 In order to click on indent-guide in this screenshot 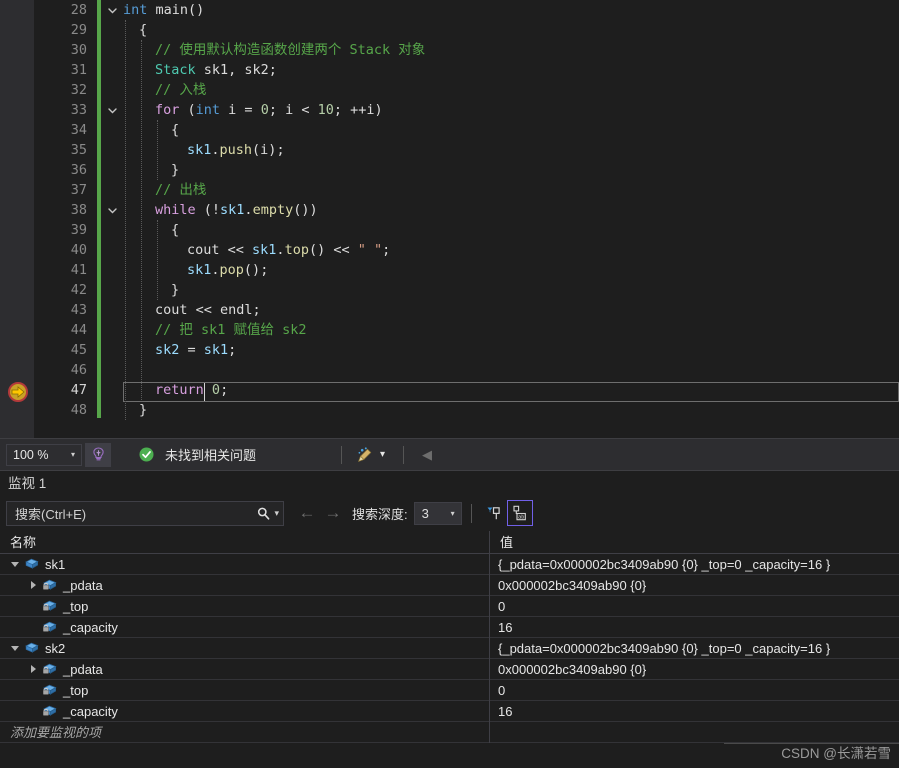, I will do `click(125, 220)`.